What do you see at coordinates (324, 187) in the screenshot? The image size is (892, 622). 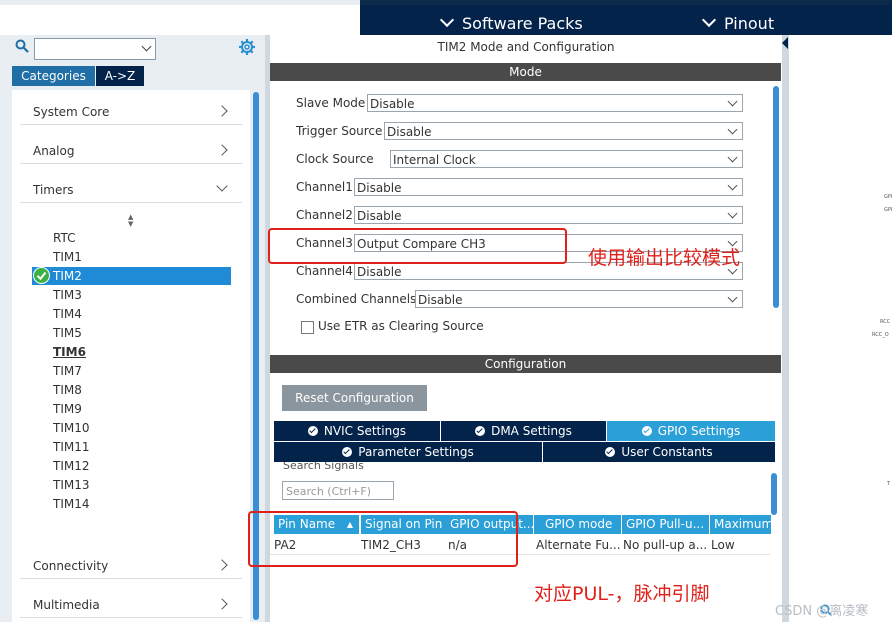 I see `channel1-label: Channel1` at bounding box center [324, 187].